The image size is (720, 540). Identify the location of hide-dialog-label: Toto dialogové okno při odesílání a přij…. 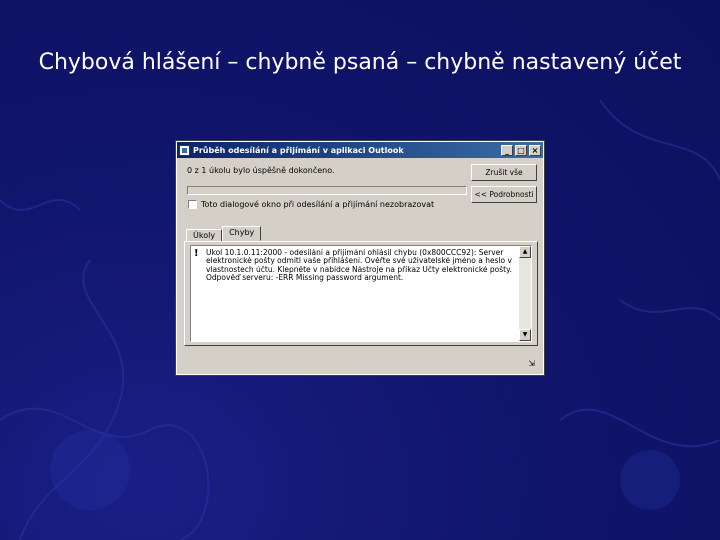
(318, 204).